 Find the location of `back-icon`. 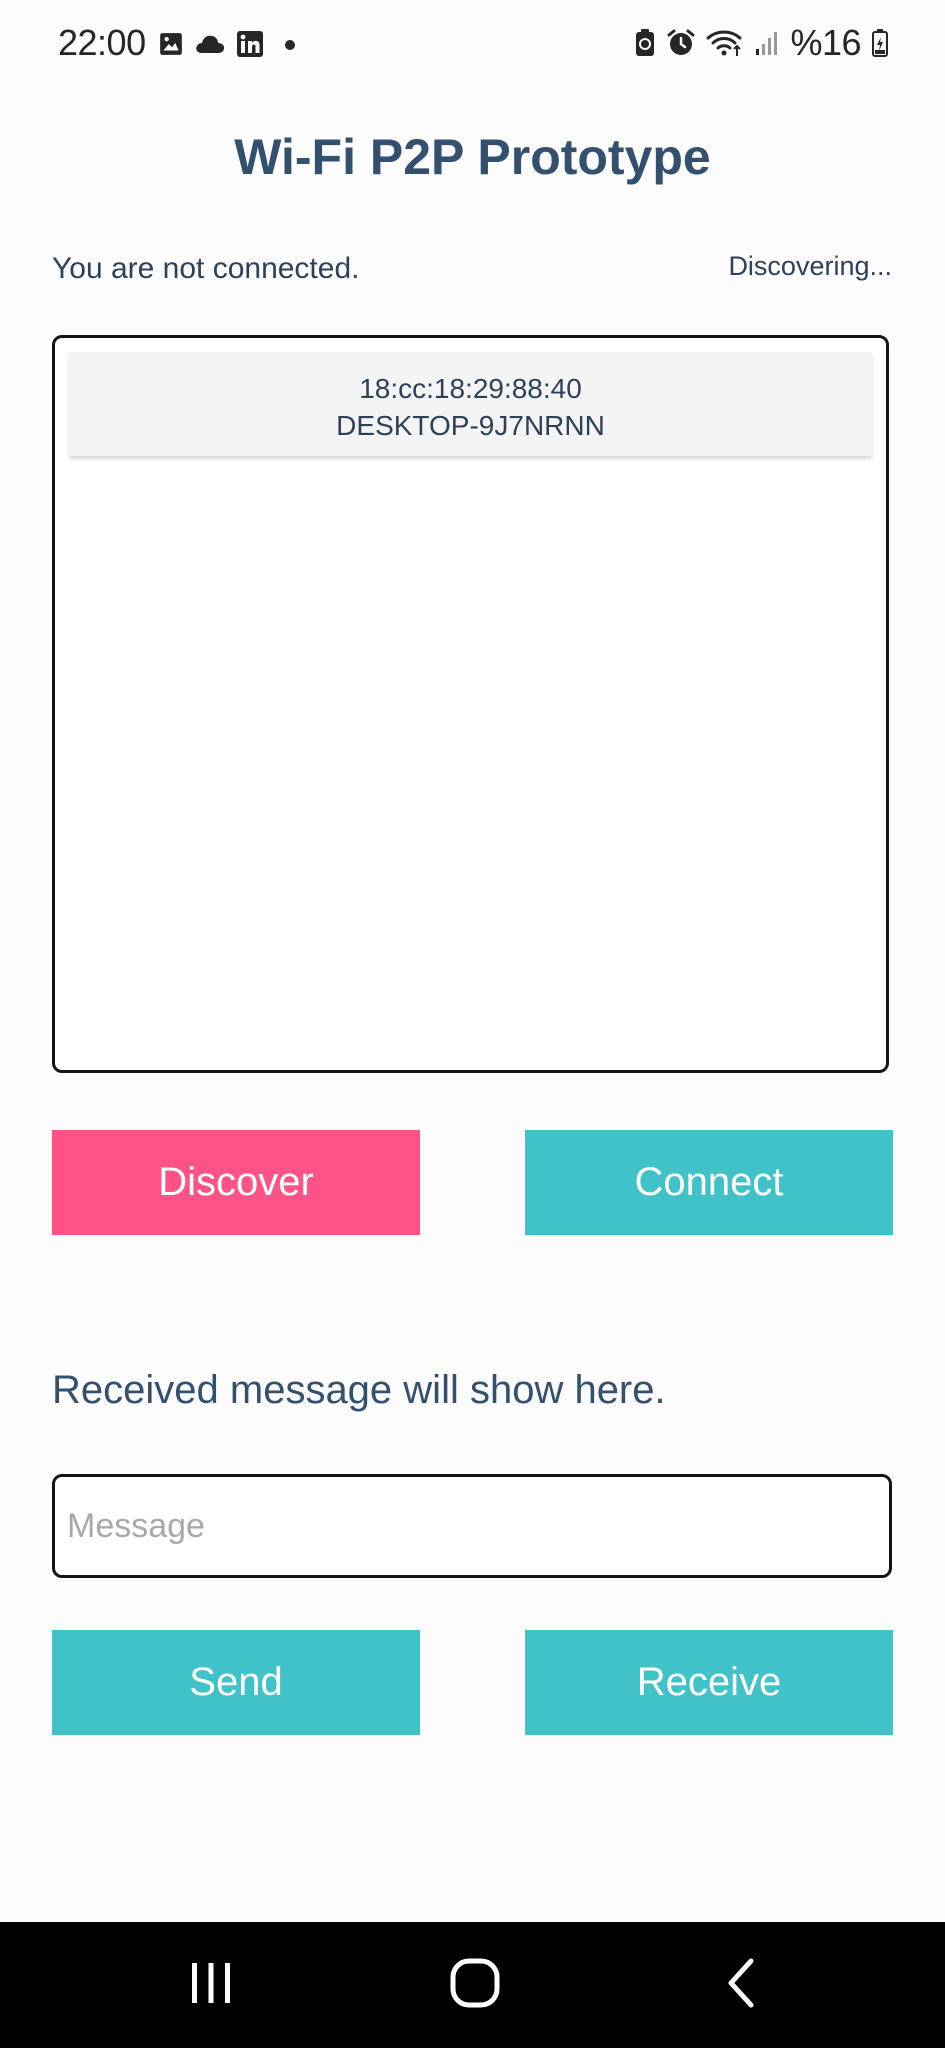

back-icon is located at coordinates (741, 1985).